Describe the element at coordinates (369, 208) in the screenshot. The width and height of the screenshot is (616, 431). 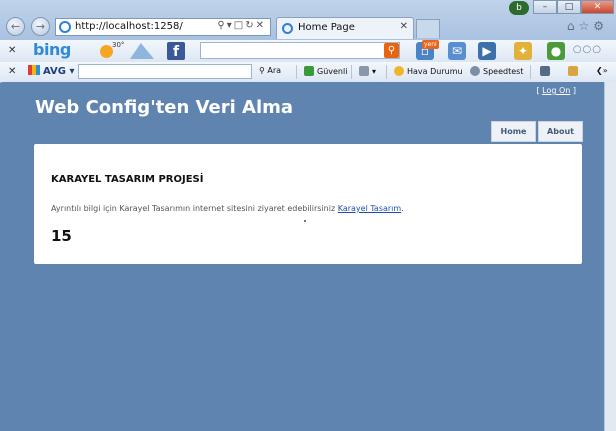
I see `karayel-link: Karayel Tasarım` at that location.